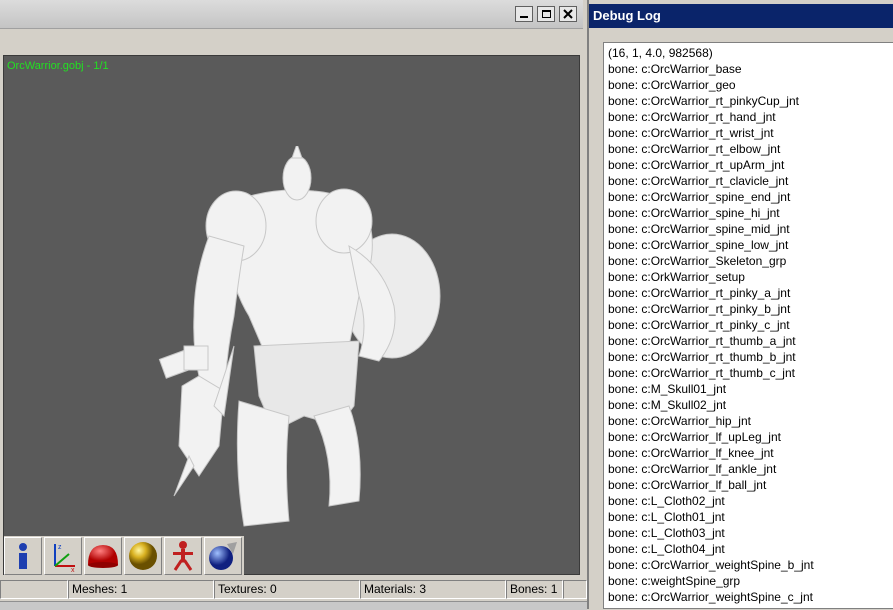  Describe the element at coordinates (692, 469) in the screenshot. I see `log-line: bone: c:OrcWarrior_lf_ankle_jnt` at that location.